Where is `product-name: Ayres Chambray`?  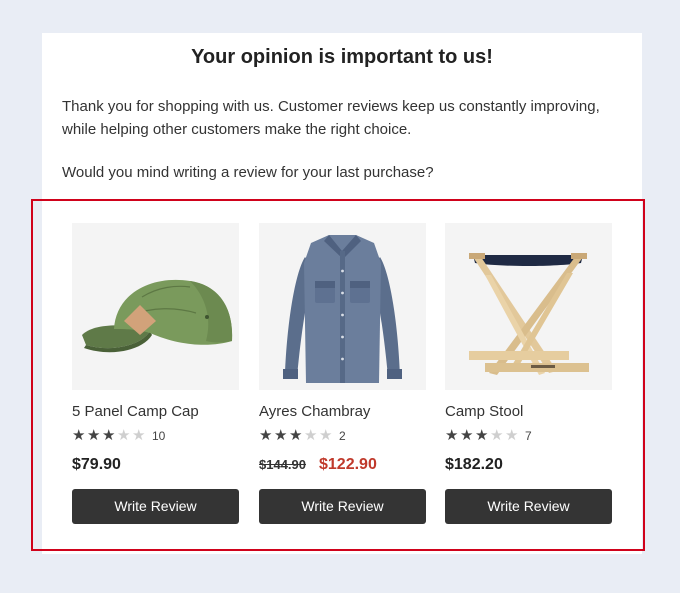
product-name: Ayres Chambray is located at coordinates (342, 412).